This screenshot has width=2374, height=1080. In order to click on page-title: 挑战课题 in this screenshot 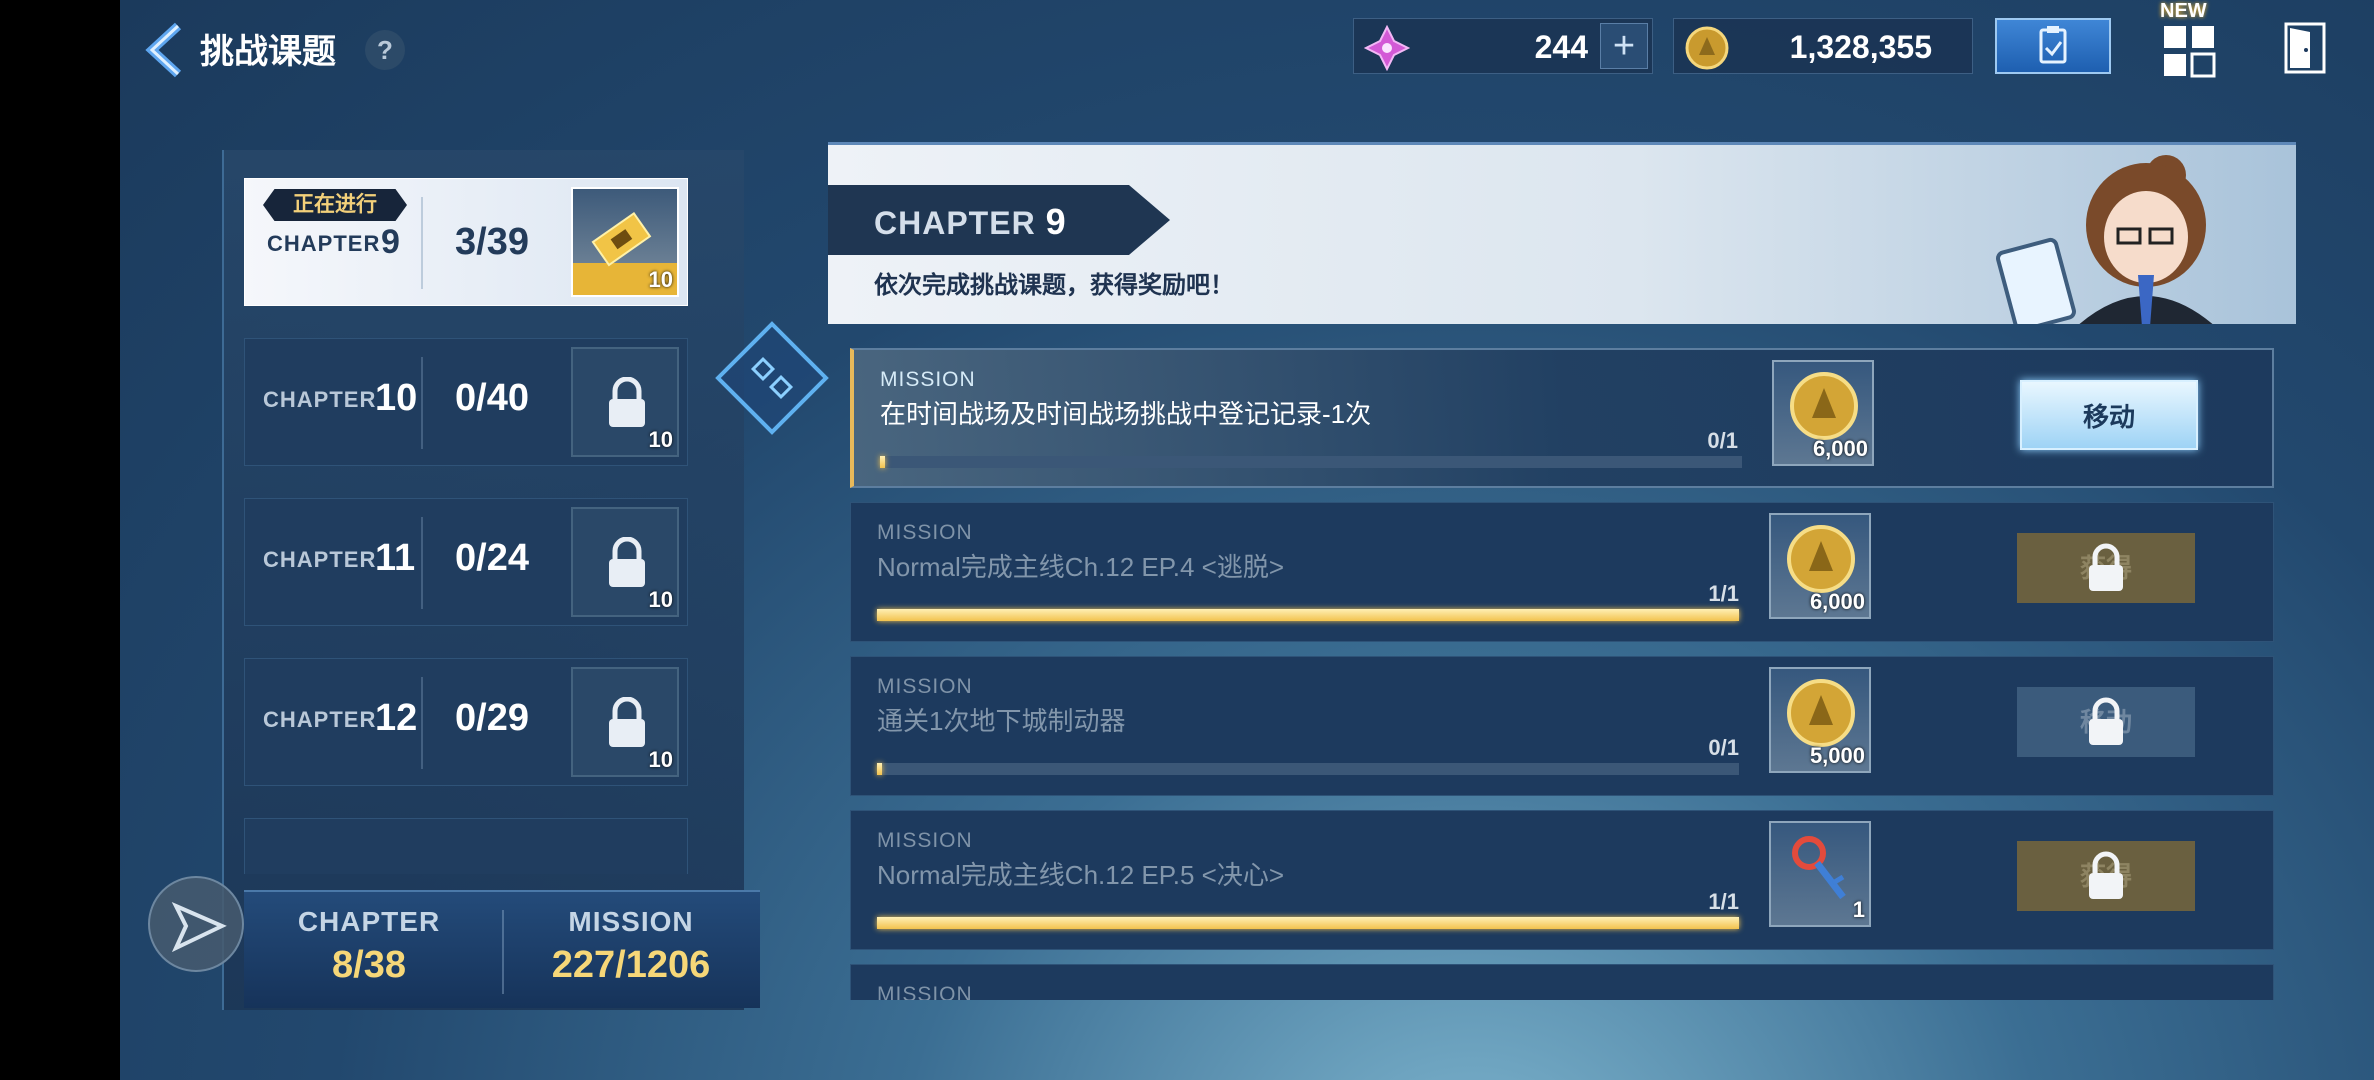, I will do `click(268, 52)`.